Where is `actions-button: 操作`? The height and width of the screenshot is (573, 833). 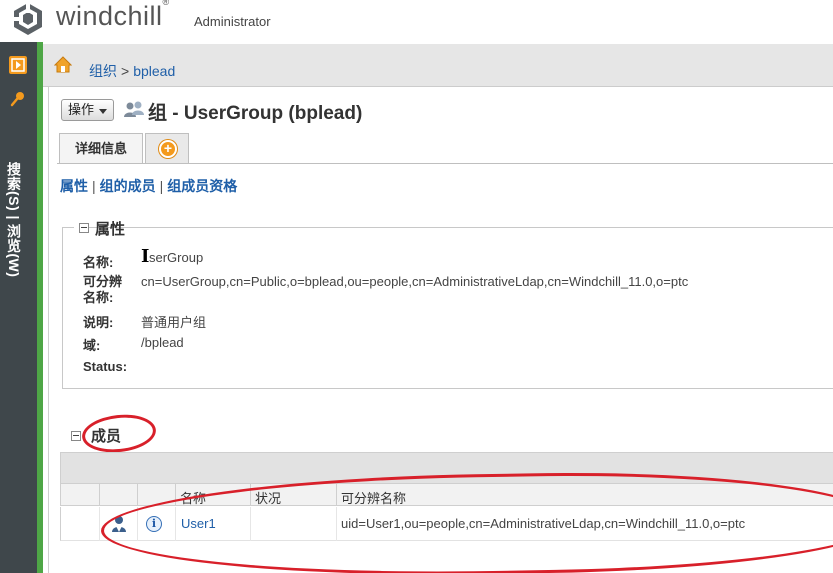
actions-button: 操作 is located at coordinates (87, 110).